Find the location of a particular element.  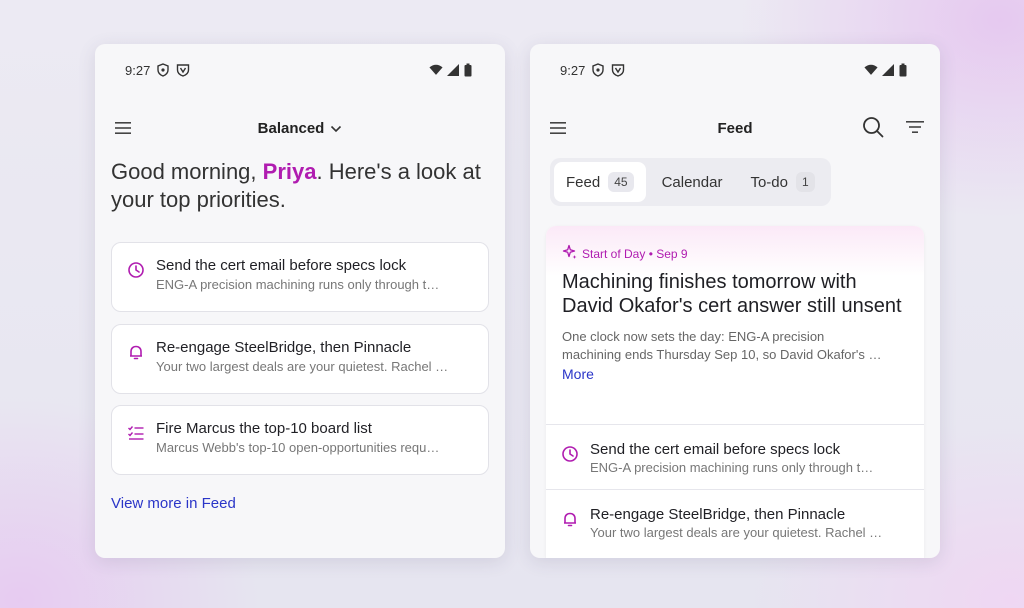

tab-feed: Feed 45 is located at coordinates (600, 182).